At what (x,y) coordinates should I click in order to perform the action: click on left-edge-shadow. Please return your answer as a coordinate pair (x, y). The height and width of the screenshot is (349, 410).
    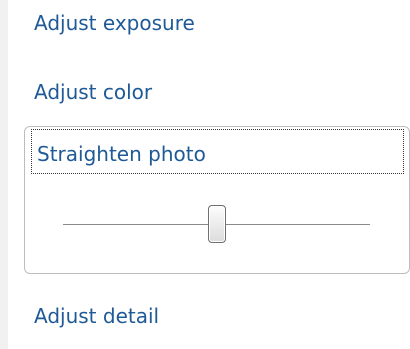
    Looking at the image, I should click on (4, 174).